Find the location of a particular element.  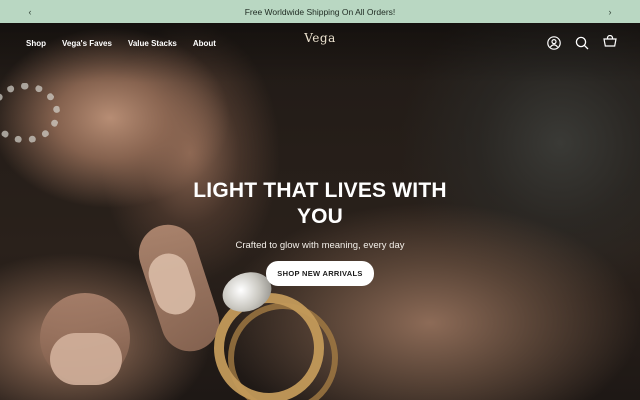

nav-link-vegas-faves: Vega's Faves is located at coordinates (87, 43).